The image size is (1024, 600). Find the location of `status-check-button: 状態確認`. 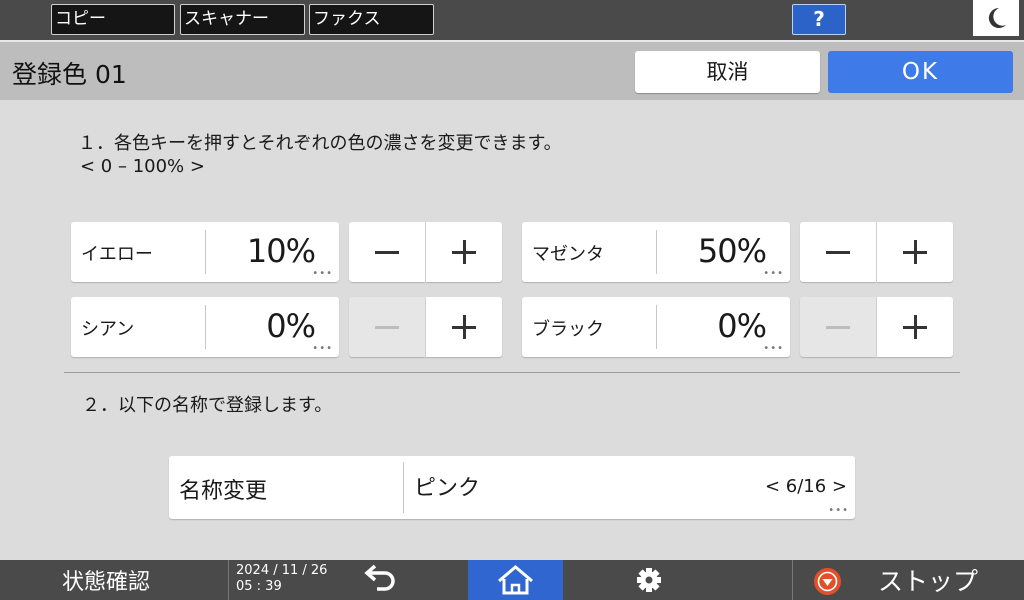

status-check-button: 状態確認 is located at coordinates (106, 580).